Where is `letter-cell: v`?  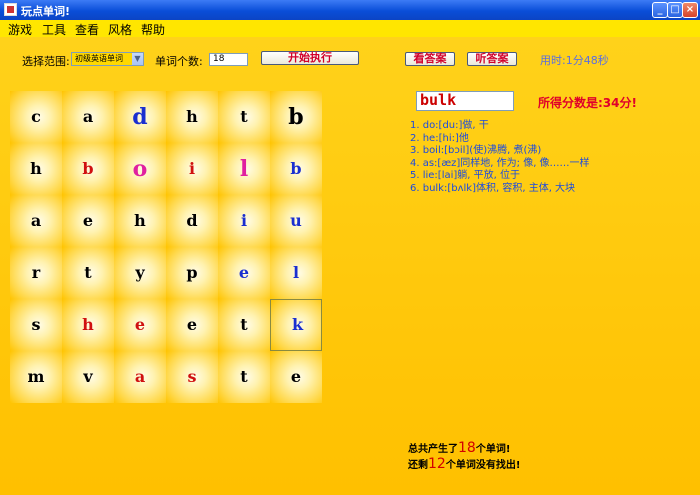
letter-cell: v is located at coordinates (88, 377).